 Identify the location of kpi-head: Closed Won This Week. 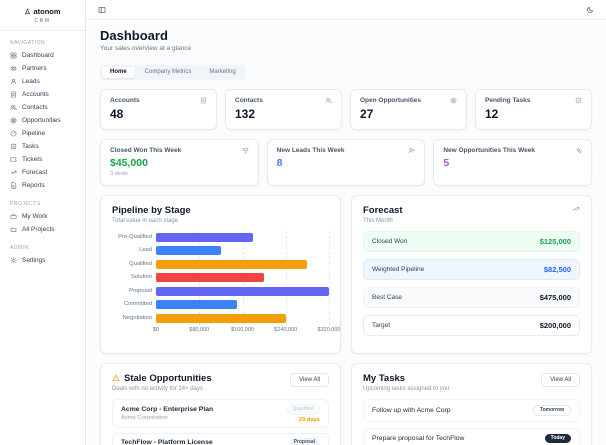
(179, 150).